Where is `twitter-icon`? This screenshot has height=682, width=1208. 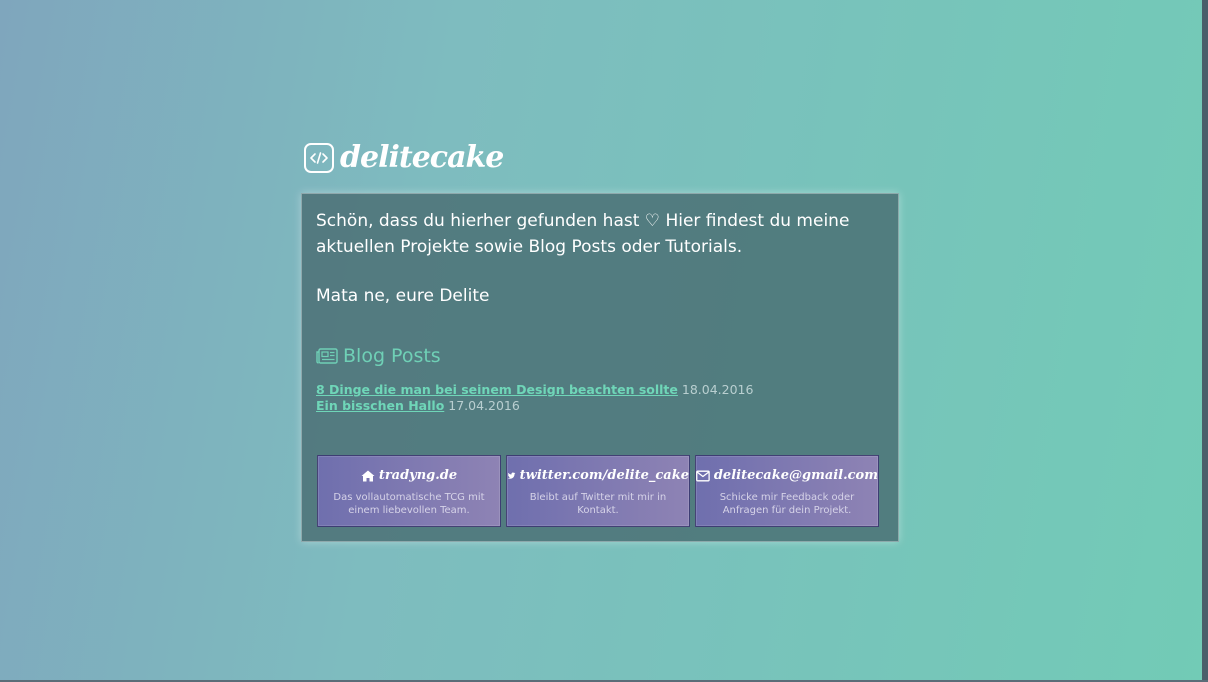 twitter-icon is located at coordinates (511, 475).